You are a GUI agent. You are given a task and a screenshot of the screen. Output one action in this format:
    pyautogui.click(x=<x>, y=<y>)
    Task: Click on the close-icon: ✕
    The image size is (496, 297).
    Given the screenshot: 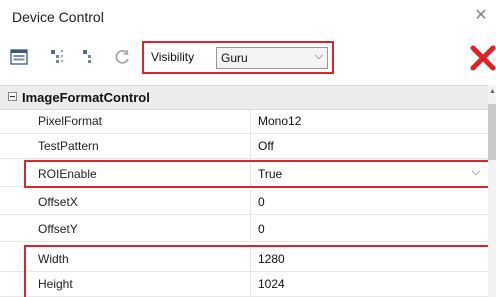 What is the action you would take?
    pyautogui.click(x=481, y=16)
    